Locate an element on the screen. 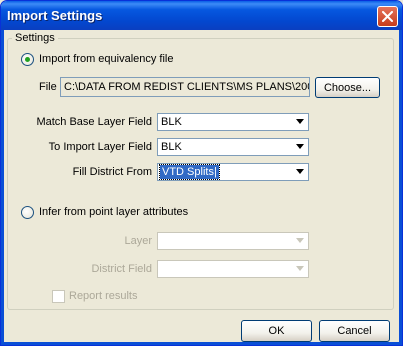  settings-group-label: Settings is located at coordinates (35, 38).